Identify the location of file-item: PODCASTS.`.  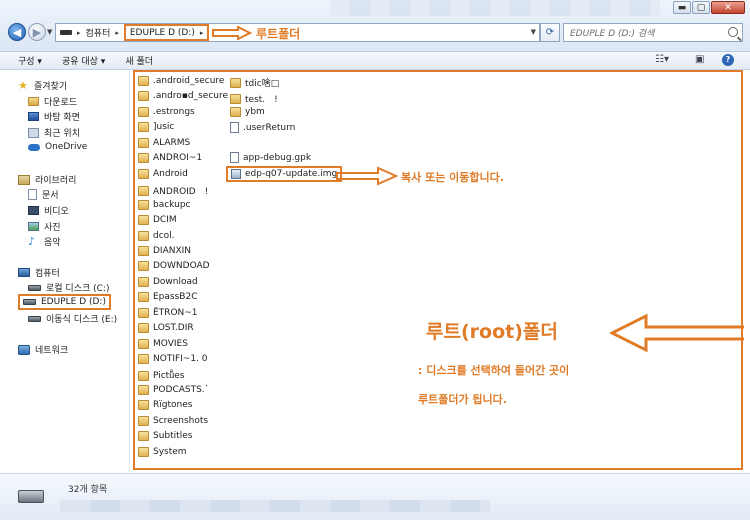
(173, 390).